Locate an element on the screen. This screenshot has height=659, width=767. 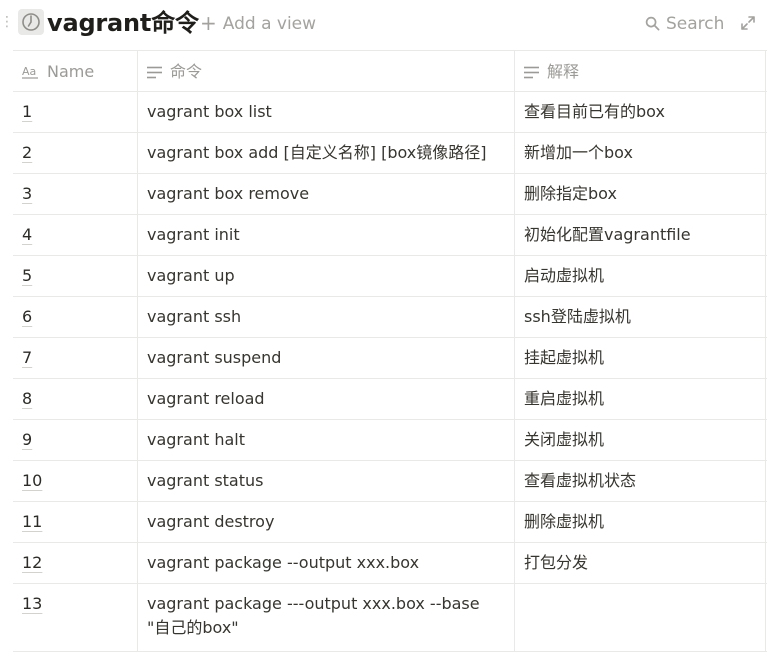
row-name: 10 is located at coordinates (32, 480).